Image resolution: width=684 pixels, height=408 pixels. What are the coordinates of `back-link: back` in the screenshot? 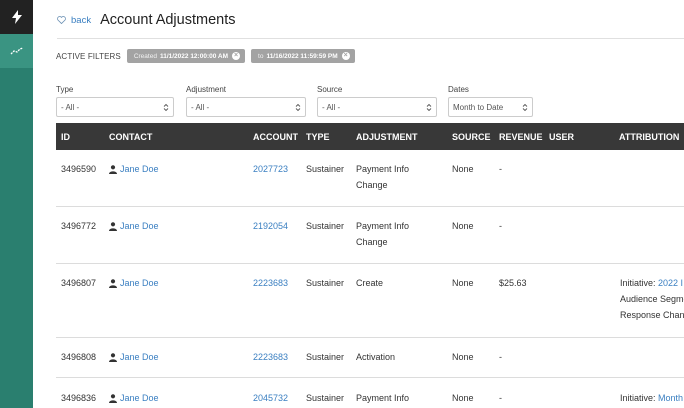 It's located at (74, 20).